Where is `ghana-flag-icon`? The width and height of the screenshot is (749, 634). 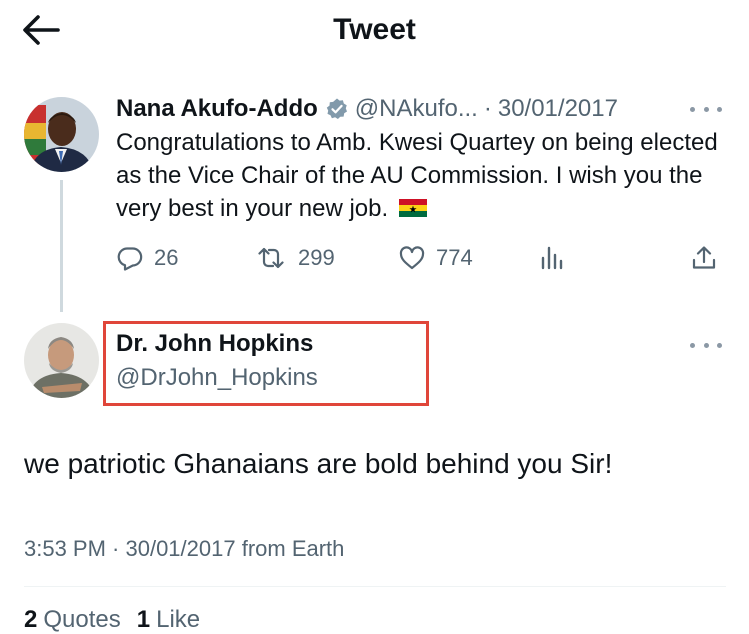
ghana-flag-icon is located at coordinates (412, 208).